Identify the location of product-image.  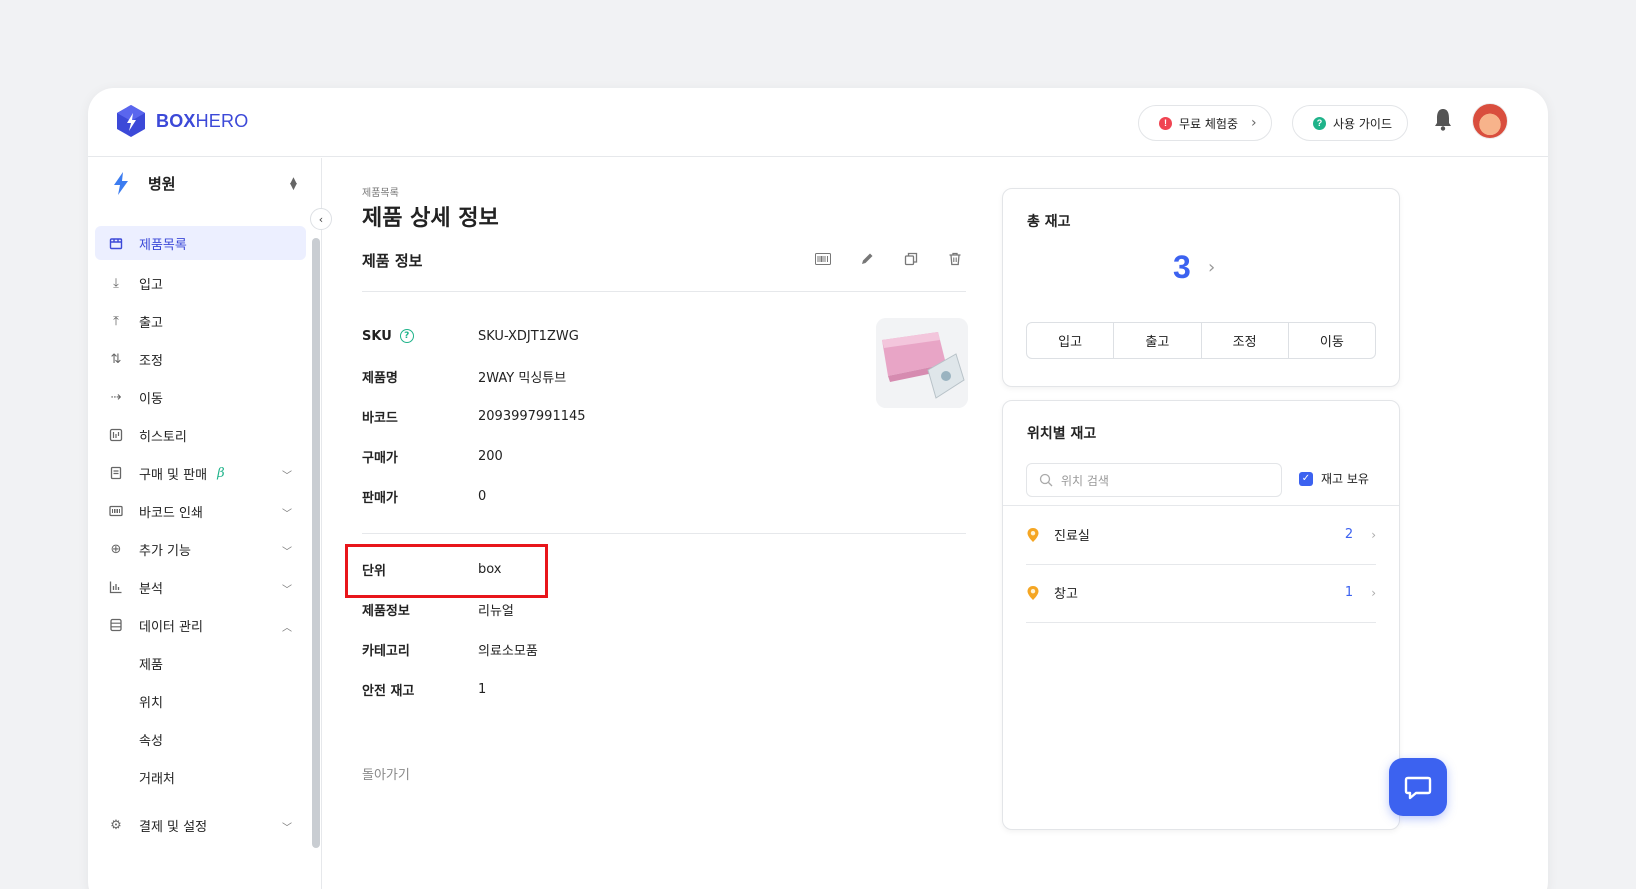
(922, 363).